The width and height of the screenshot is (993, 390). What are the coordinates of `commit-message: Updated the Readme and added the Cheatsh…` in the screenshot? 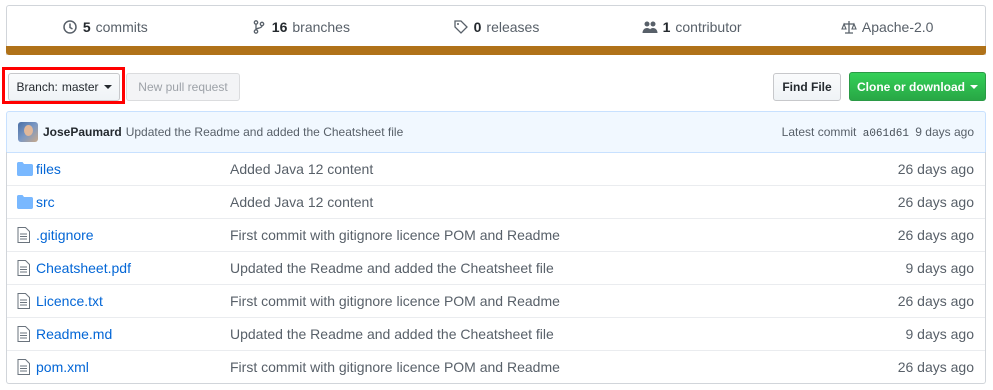 It's located at (265, 132).